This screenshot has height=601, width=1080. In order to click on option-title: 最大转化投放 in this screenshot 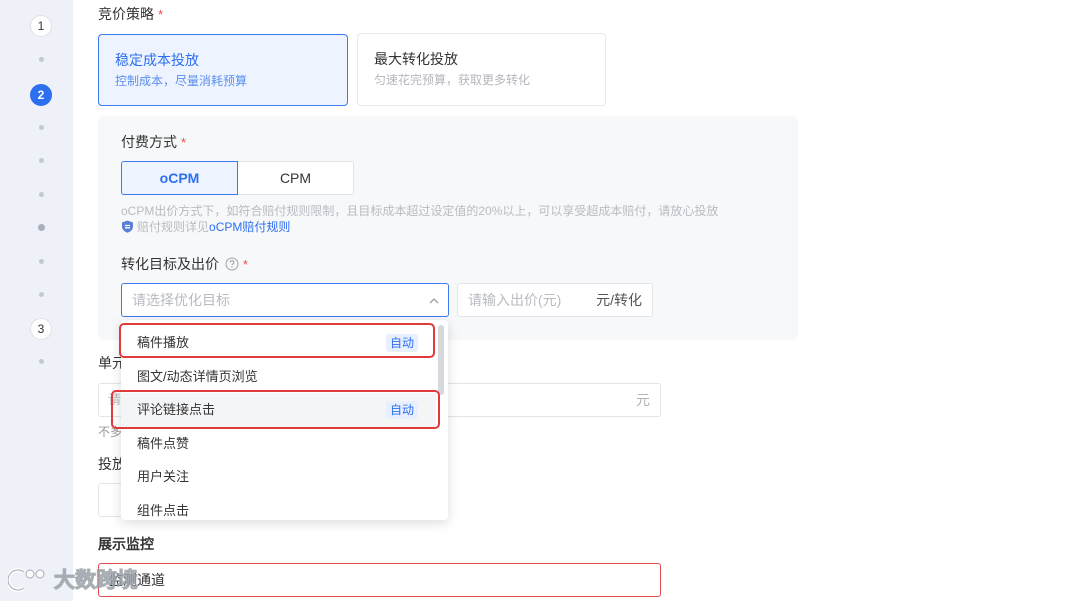, I will do `click(416, 59)`.